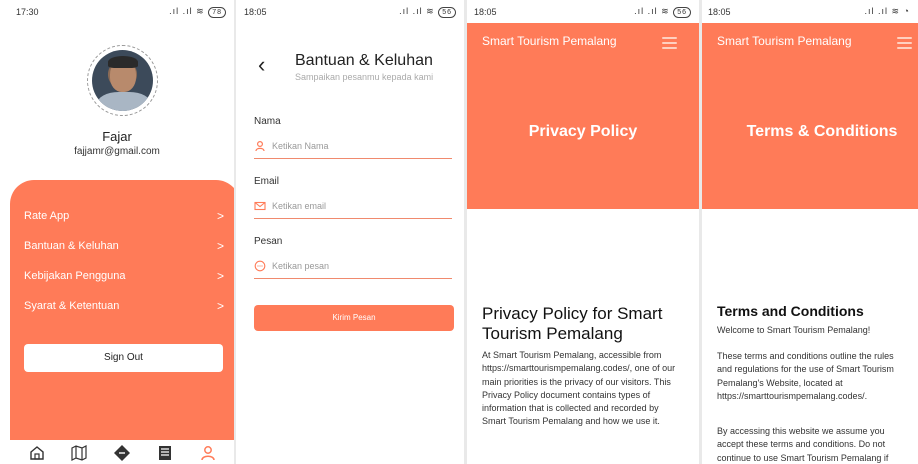  Describe the element at coordinates (75, 276) in the screenshot. I see `menu-item-label: Kebijakan Pengguna` at that location.